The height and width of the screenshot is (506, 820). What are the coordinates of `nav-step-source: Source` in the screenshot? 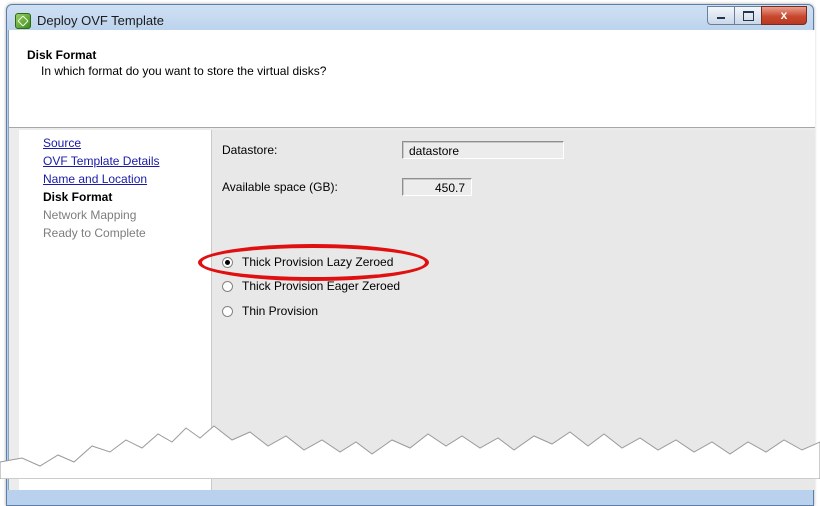 It's located at (62, 143).